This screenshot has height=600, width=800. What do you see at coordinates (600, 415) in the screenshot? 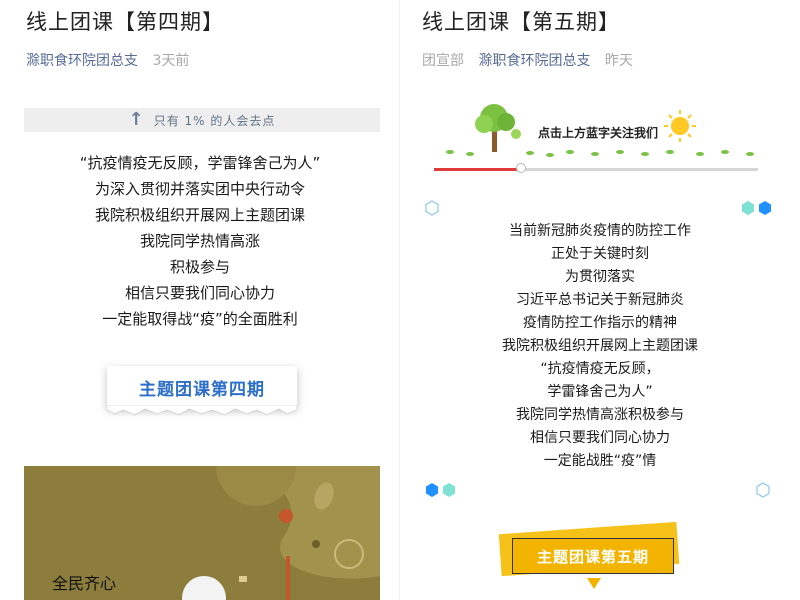
I see `text-line: 我院同学热情高涨积极参与` at bounding box center [600, 415].